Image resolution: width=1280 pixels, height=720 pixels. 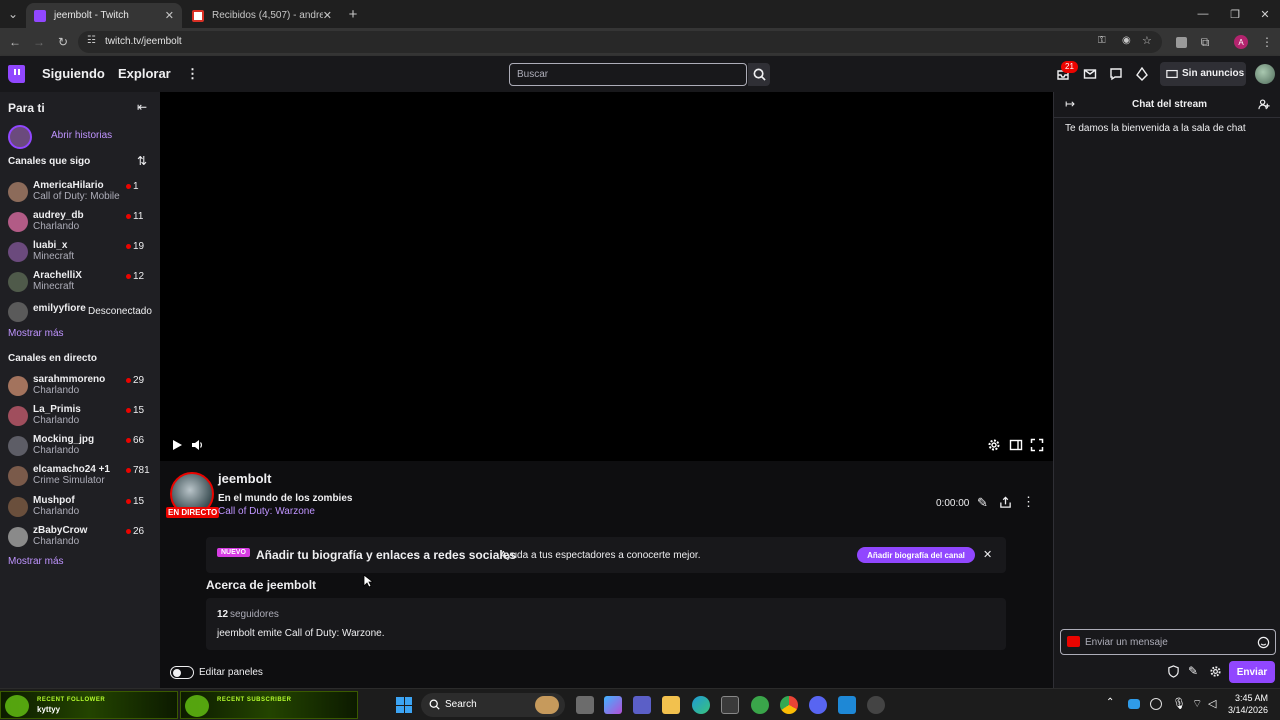 I want to click on tray-chevron-icon: ⌃, so click(x=1110, y=702).